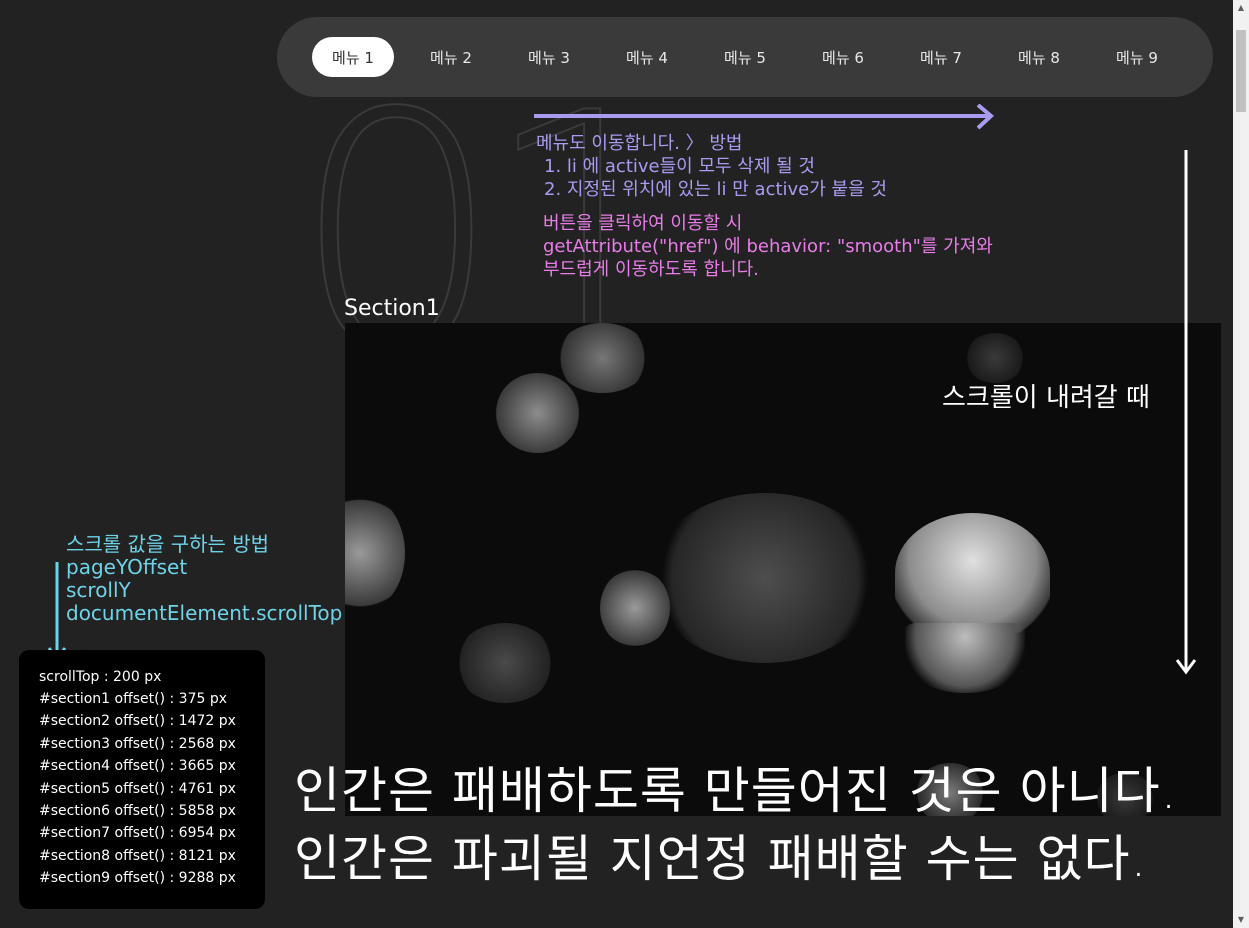  Describe the element at coordinates (549, 57) in the screenshot. I see `nav-item-3: 메뉴 3` at that location.